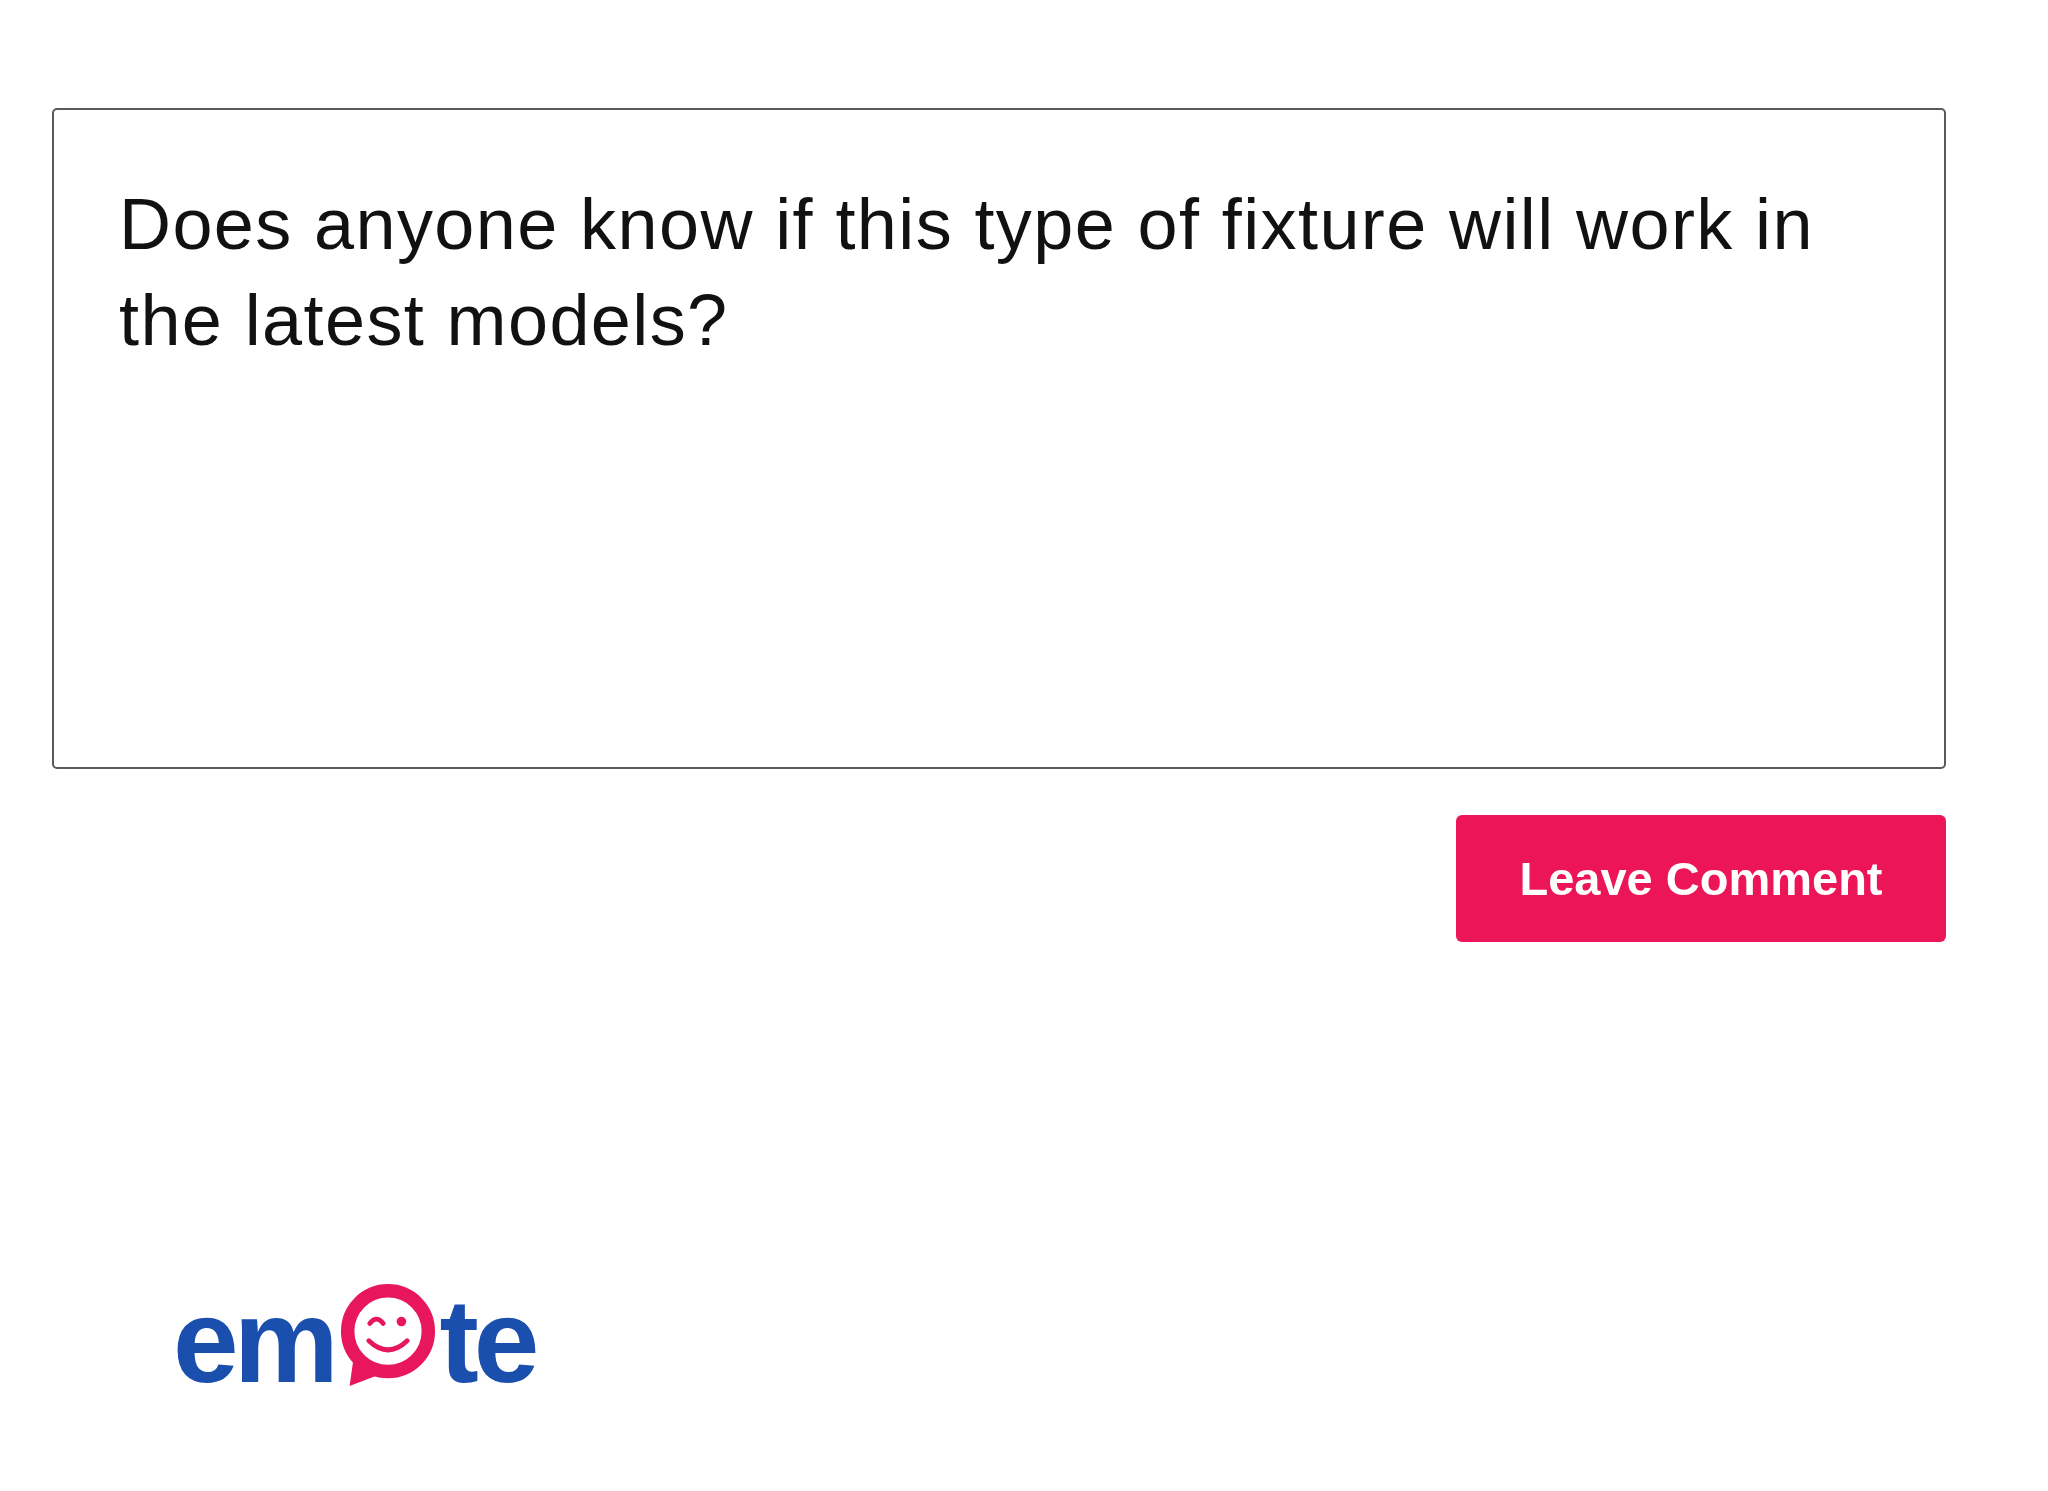 The height and width of the screenshot is (1491, 2048). What do you see at coordinates (387, 1335) in the screenshot?
I see `winking-speech-bubble-icon` at bounding box center [387, 1335].